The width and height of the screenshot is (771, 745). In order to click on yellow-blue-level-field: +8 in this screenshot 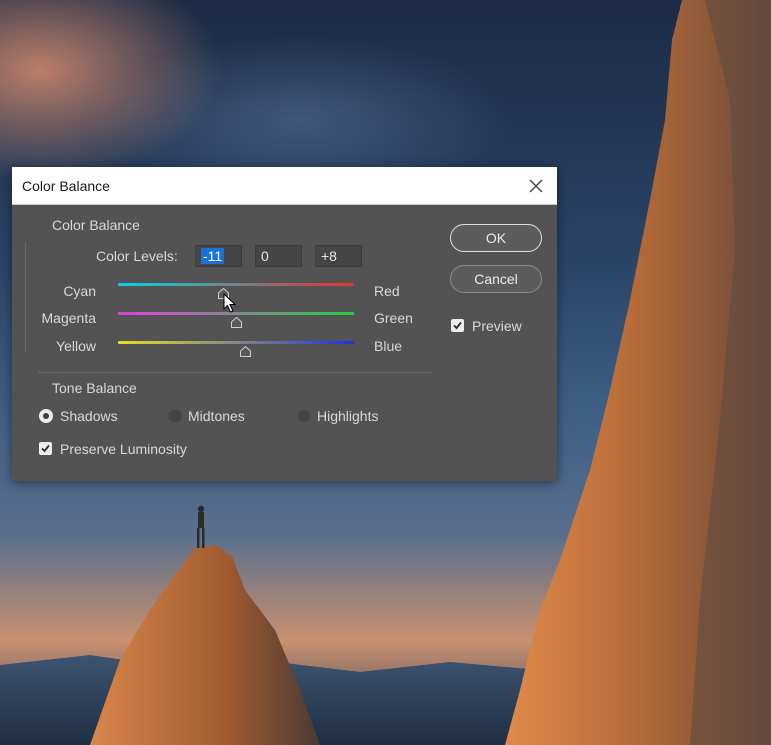, I will do `click(338, 256)`.